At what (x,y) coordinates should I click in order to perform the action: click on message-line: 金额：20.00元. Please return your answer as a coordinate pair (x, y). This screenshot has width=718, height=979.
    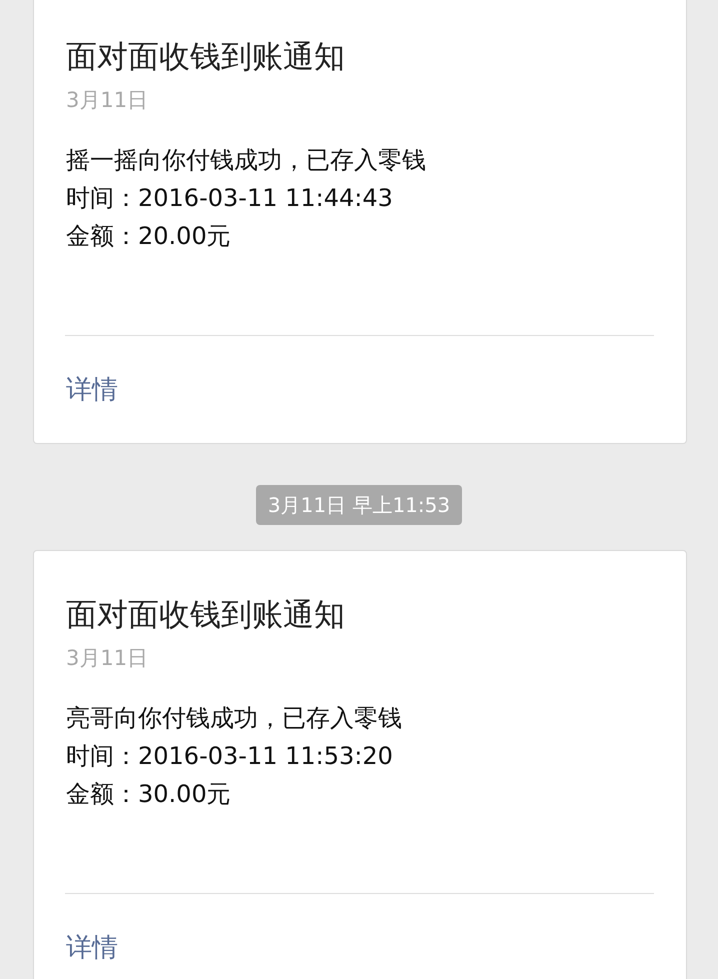
    Looking at the image, I should click on (149, 236).